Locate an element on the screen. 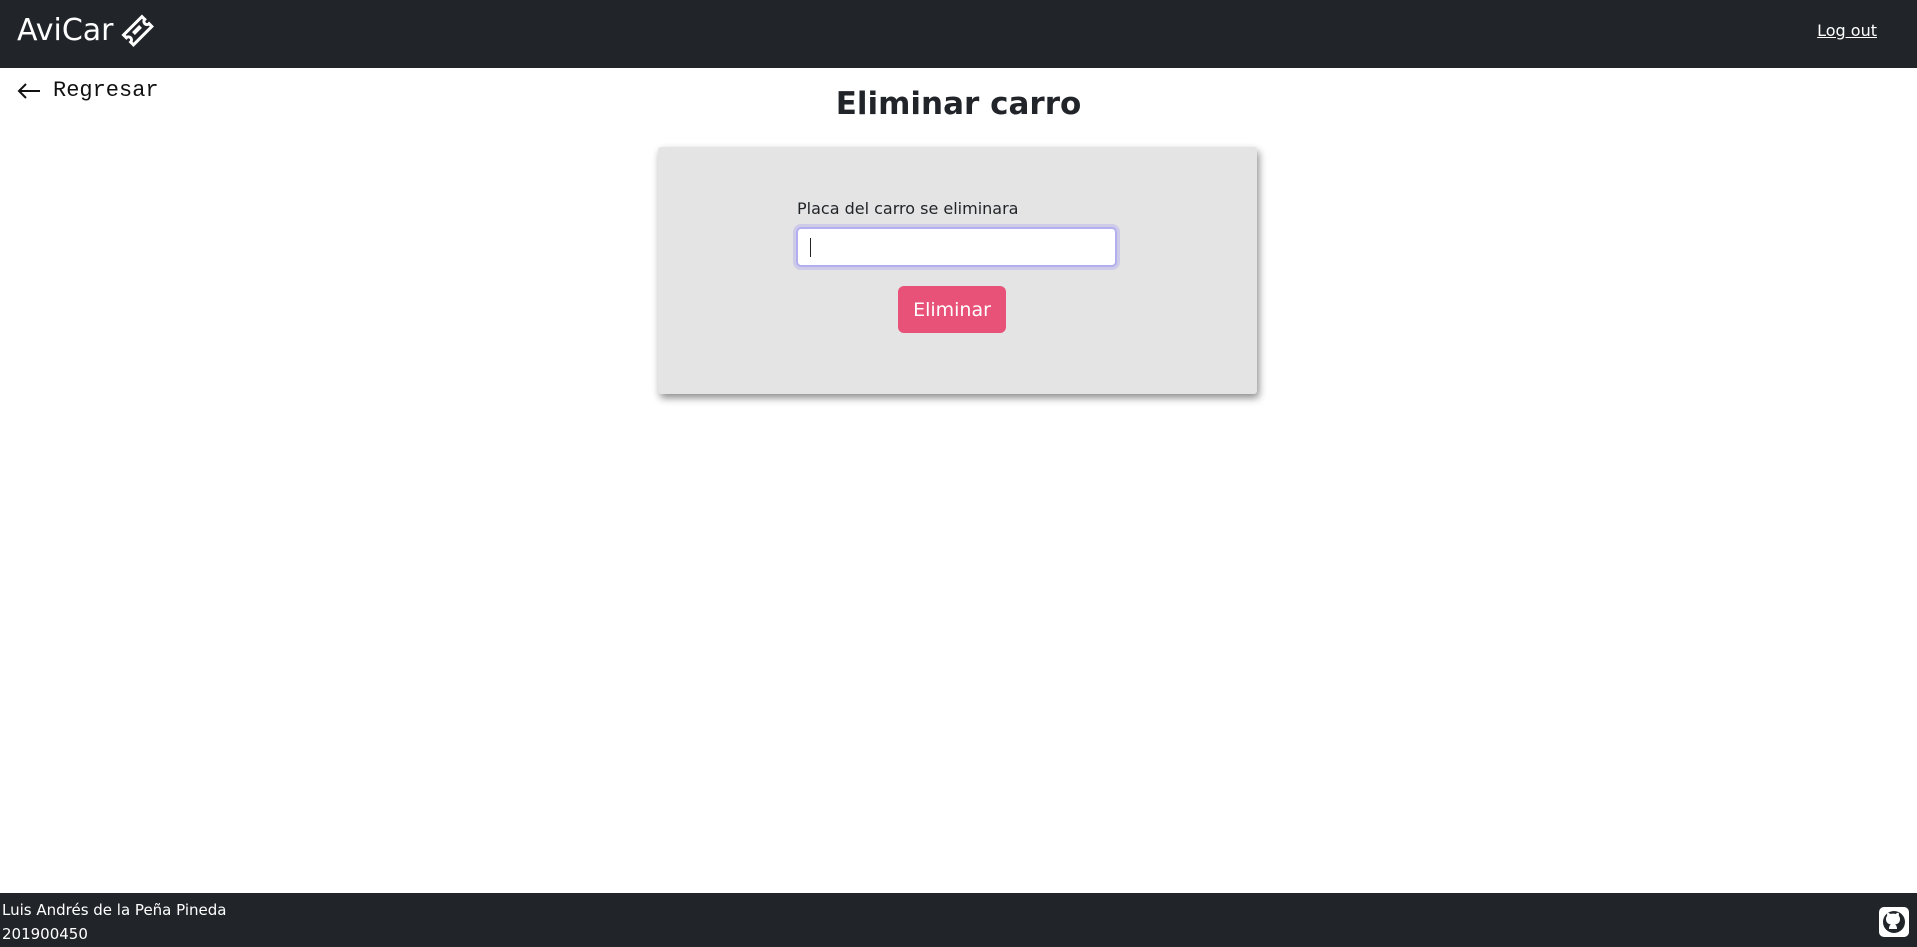 The image size is (1917, 947). ticket-icon is located at coordinates (137, 30).